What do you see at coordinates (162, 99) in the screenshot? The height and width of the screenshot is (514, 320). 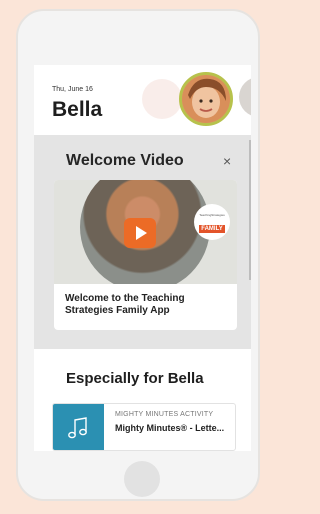 I see `avatar-previous` at bounding box center [162, 99].